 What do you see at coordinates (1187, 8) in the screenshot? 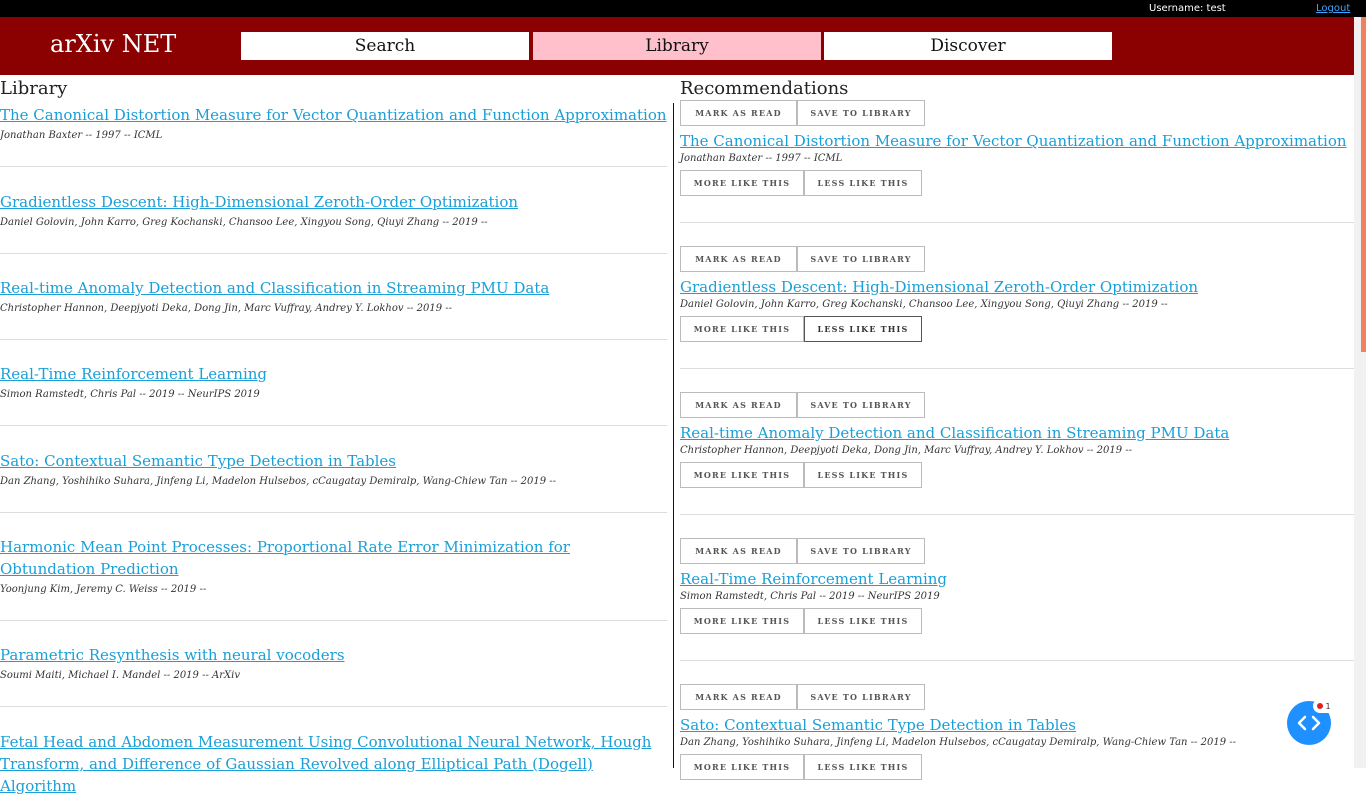
I see `username-label: Username: test` at bounding box center [1187, 8].